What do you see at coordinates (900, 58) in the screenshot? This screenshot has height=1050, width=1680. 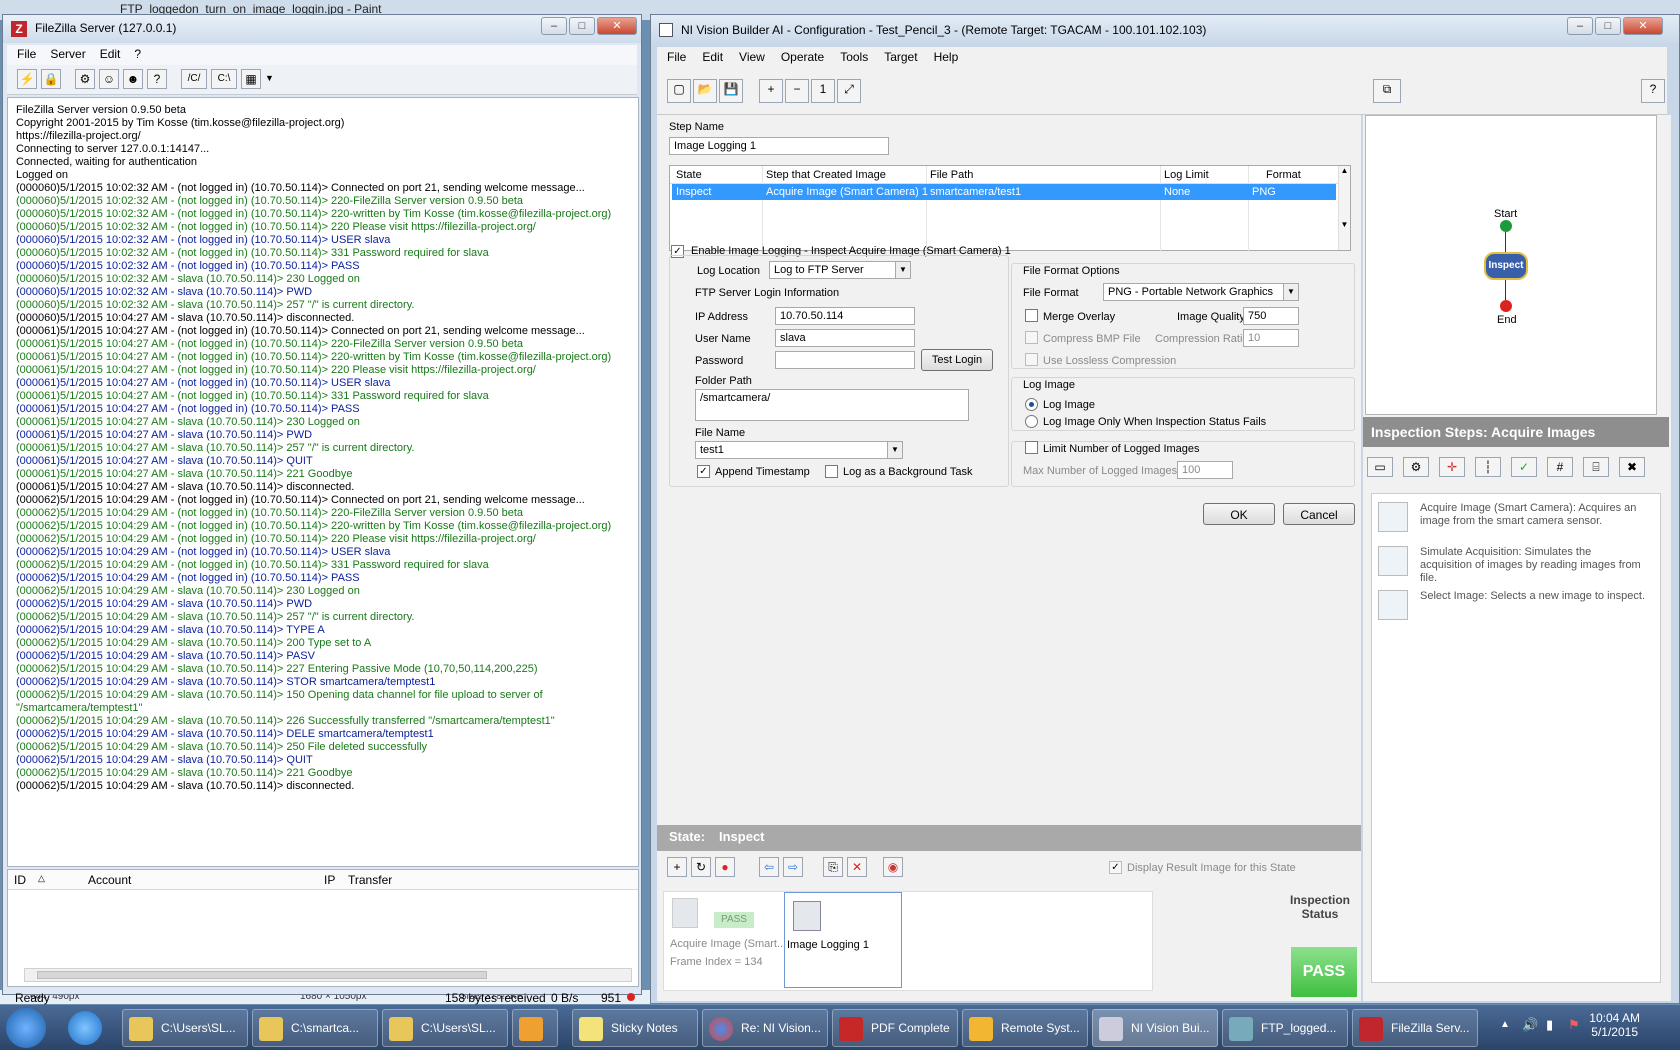 I see `menu-target: Target` at bounding box center [900, 58].